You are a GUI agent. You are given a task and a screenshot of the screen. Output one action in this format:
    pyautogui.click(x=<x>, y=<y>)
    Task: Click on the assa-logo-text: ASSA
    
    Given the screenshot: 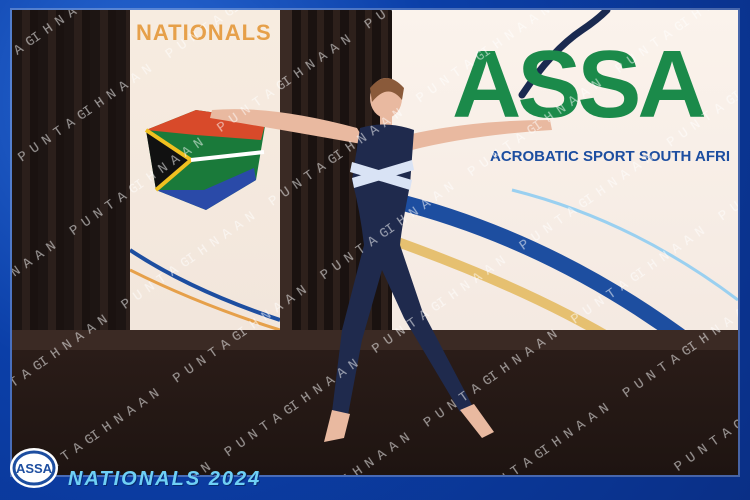 What is the action you would take?
    pyautogui.click(x=34, y=468)
    